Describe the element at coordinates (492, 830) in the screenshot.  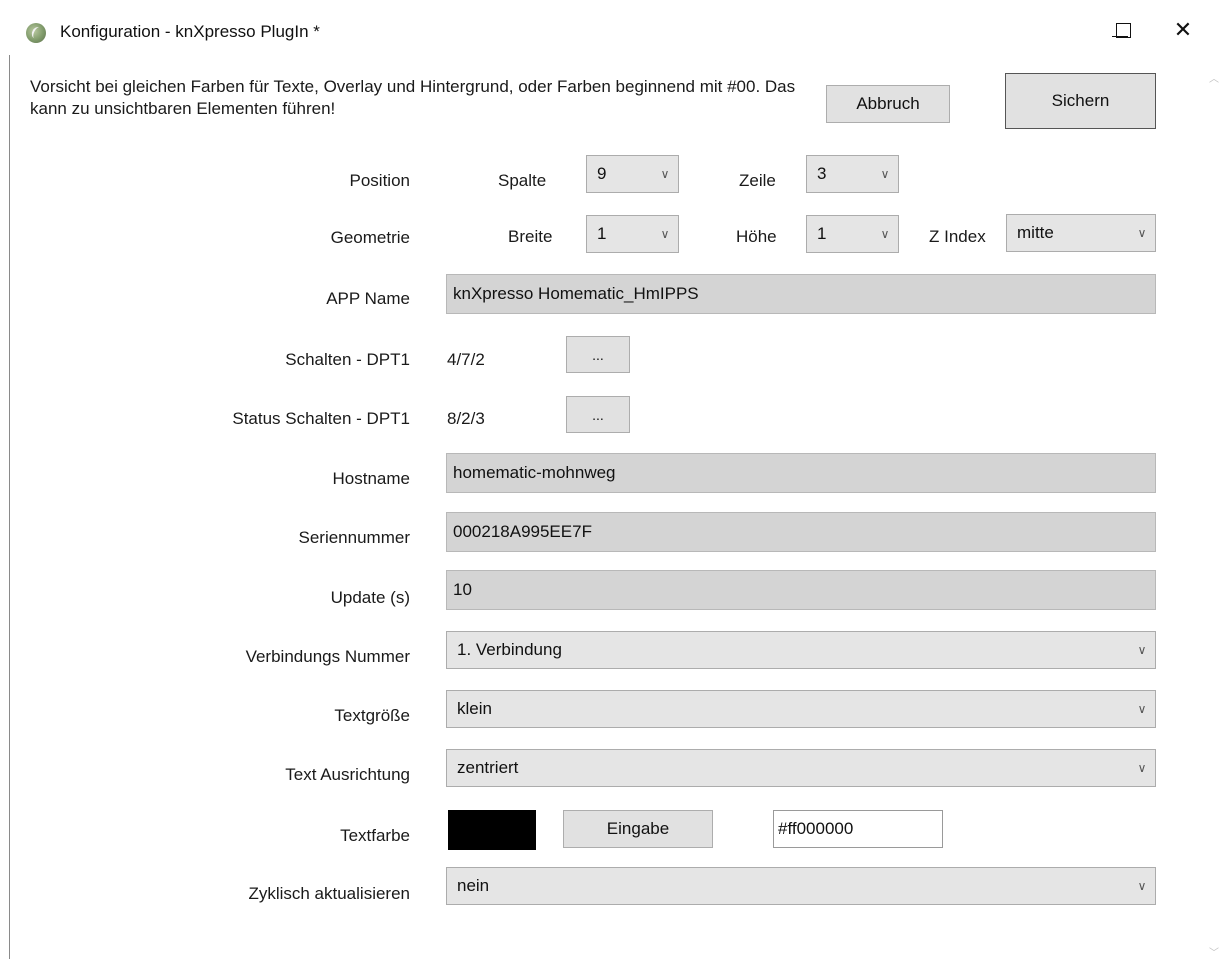
I see `text-color-swatch` at that location.